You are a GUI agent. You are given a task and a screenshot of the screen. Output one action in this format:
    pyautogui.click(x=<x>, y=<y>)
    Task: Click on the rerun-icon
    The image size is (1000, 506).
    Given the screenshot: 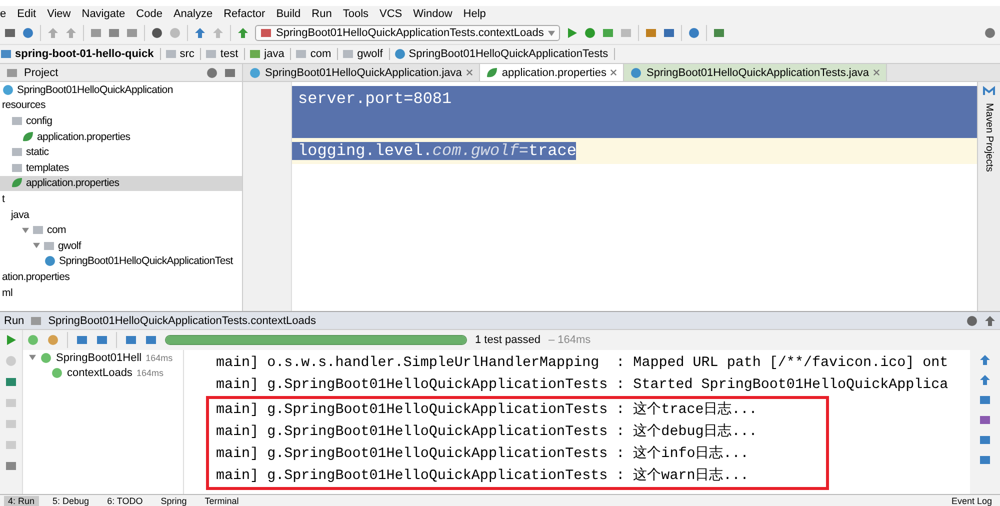 What is the action you would take?
    pyautogui.click(x=11, y=340)
    